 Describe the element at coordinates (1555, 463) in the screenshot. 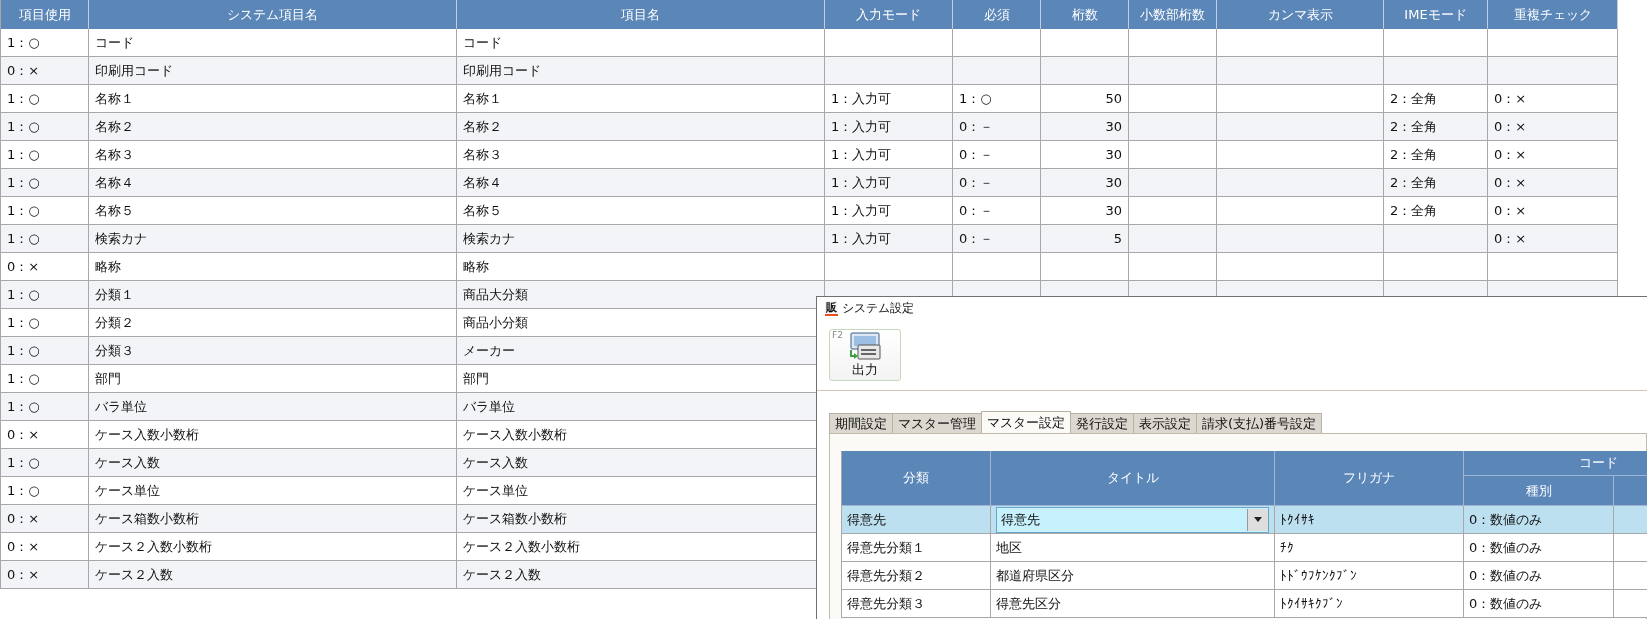

I see `column-header: コード` at that location.